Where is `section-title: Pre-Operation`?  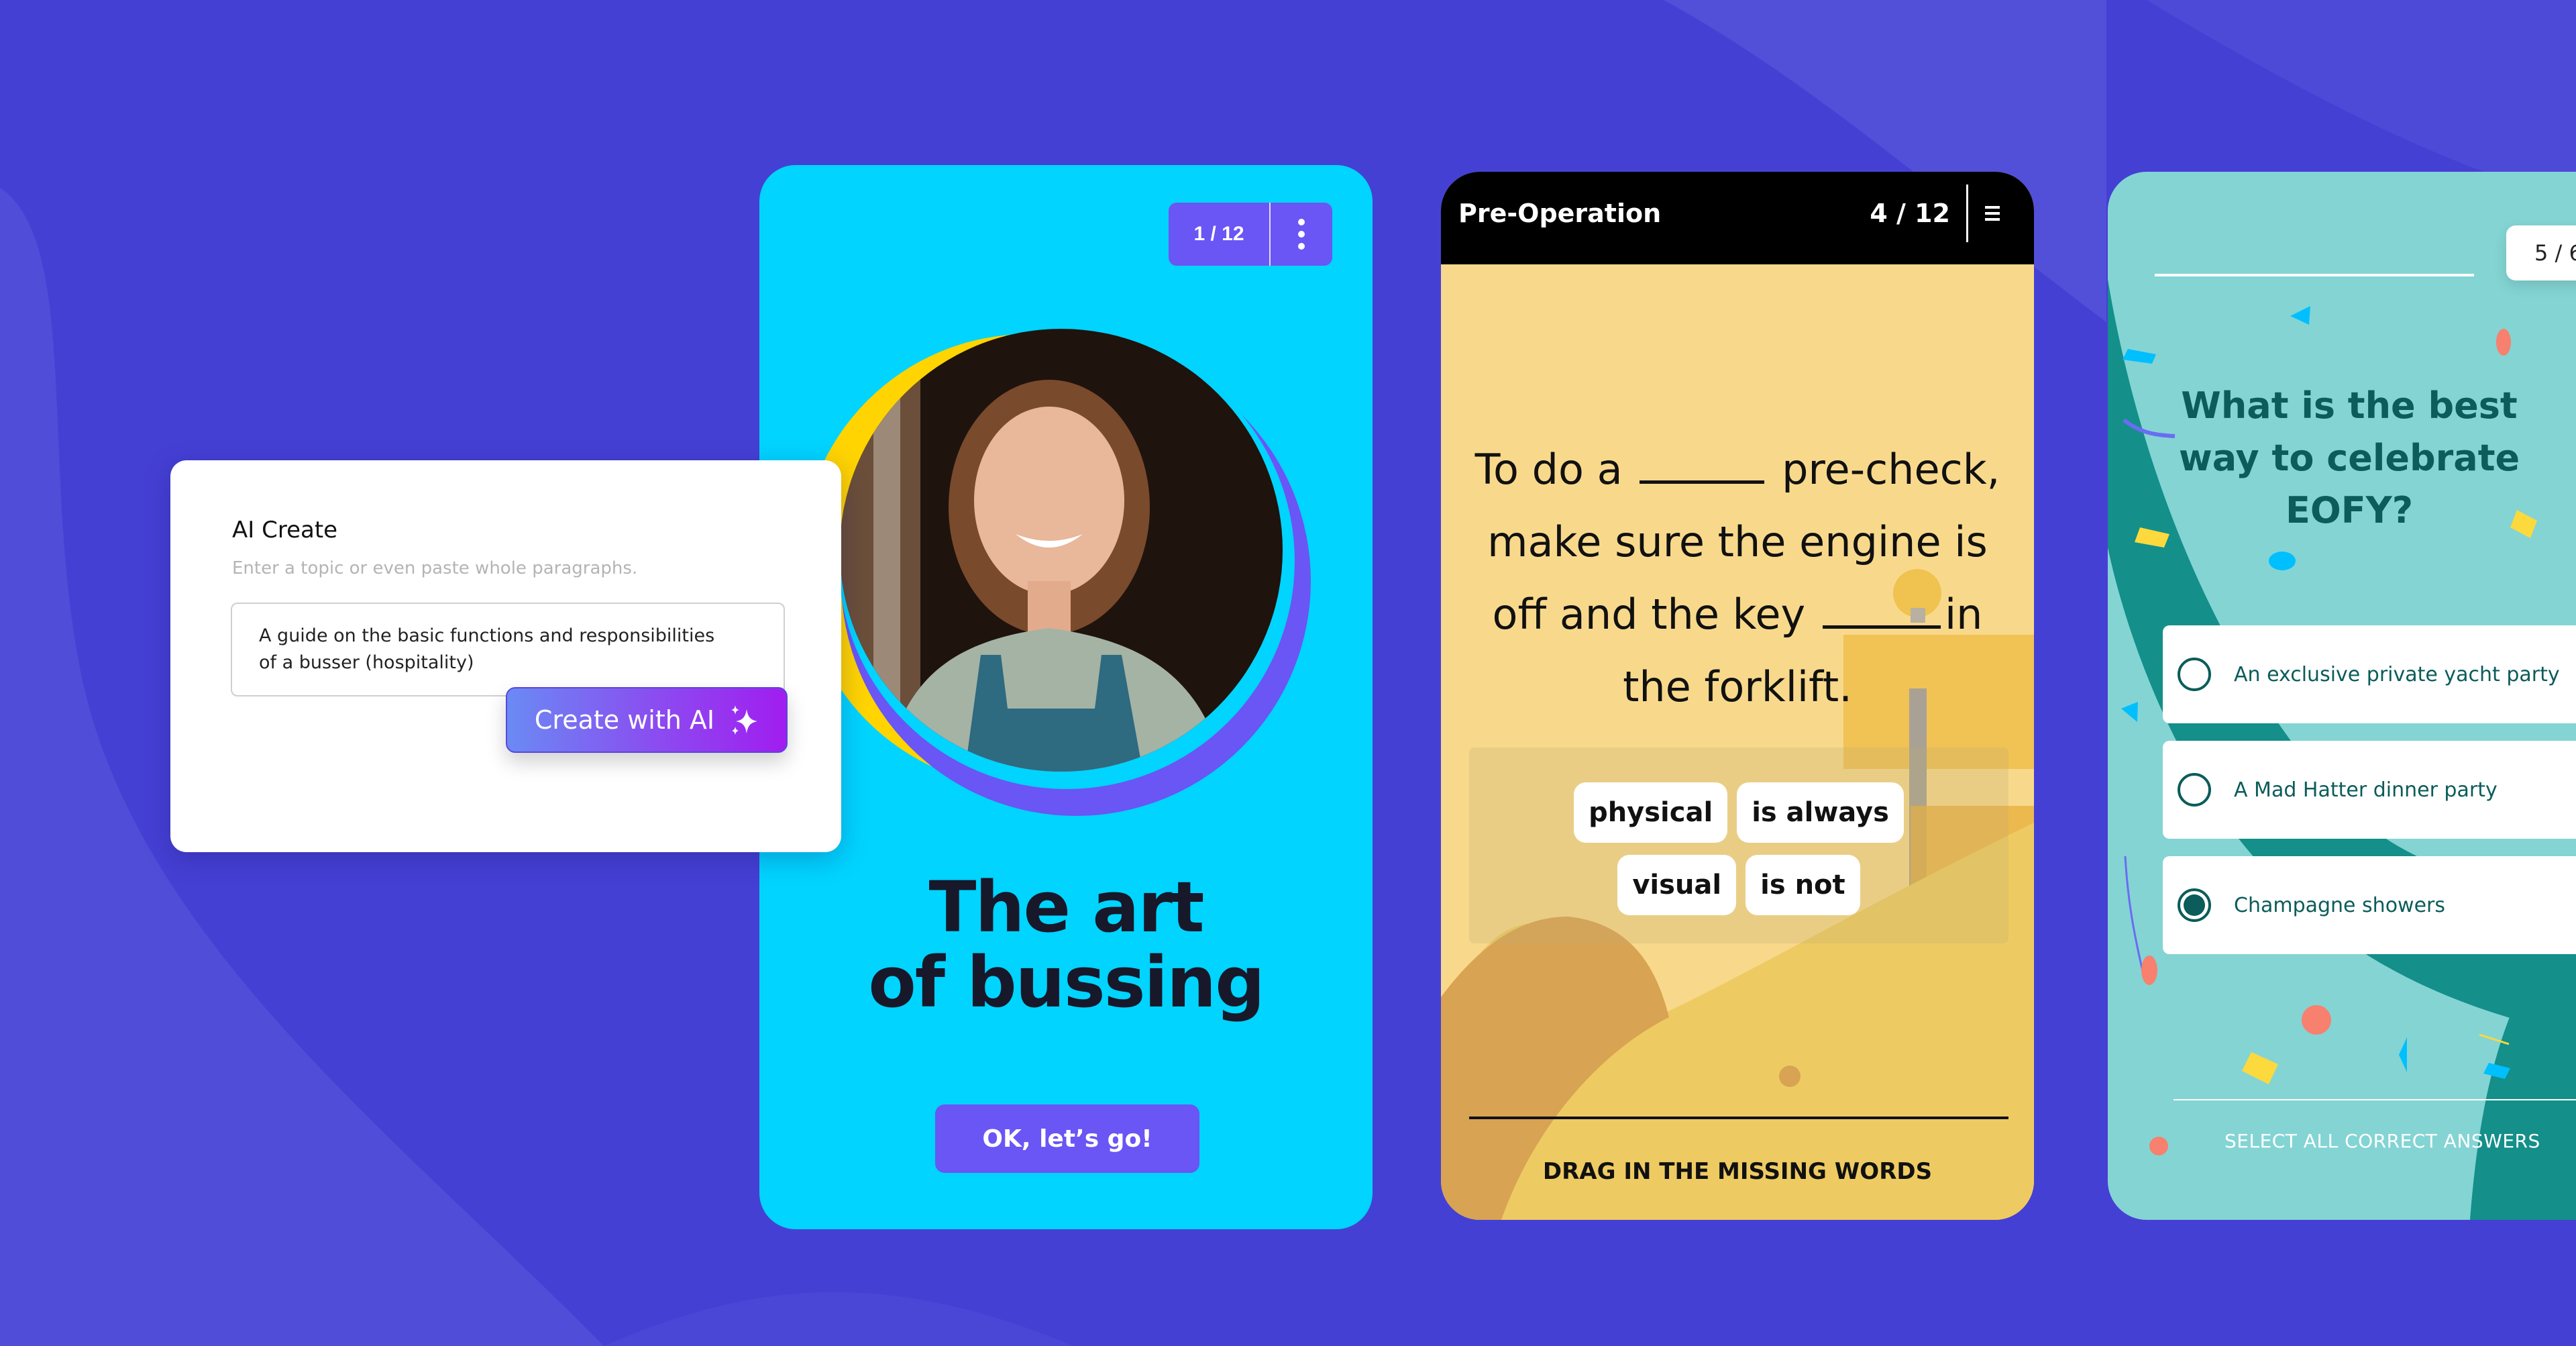
section-title: Pre-Operation is located at coordinates (1560, 213).